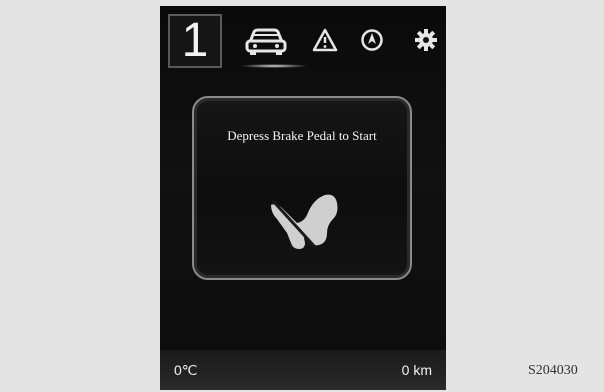 This screenshot has height=392, width=604. What do you see at coordinates (426, 40) in the screenshot?
I see `settings-gear-icon` at bounding box center [426, 40].